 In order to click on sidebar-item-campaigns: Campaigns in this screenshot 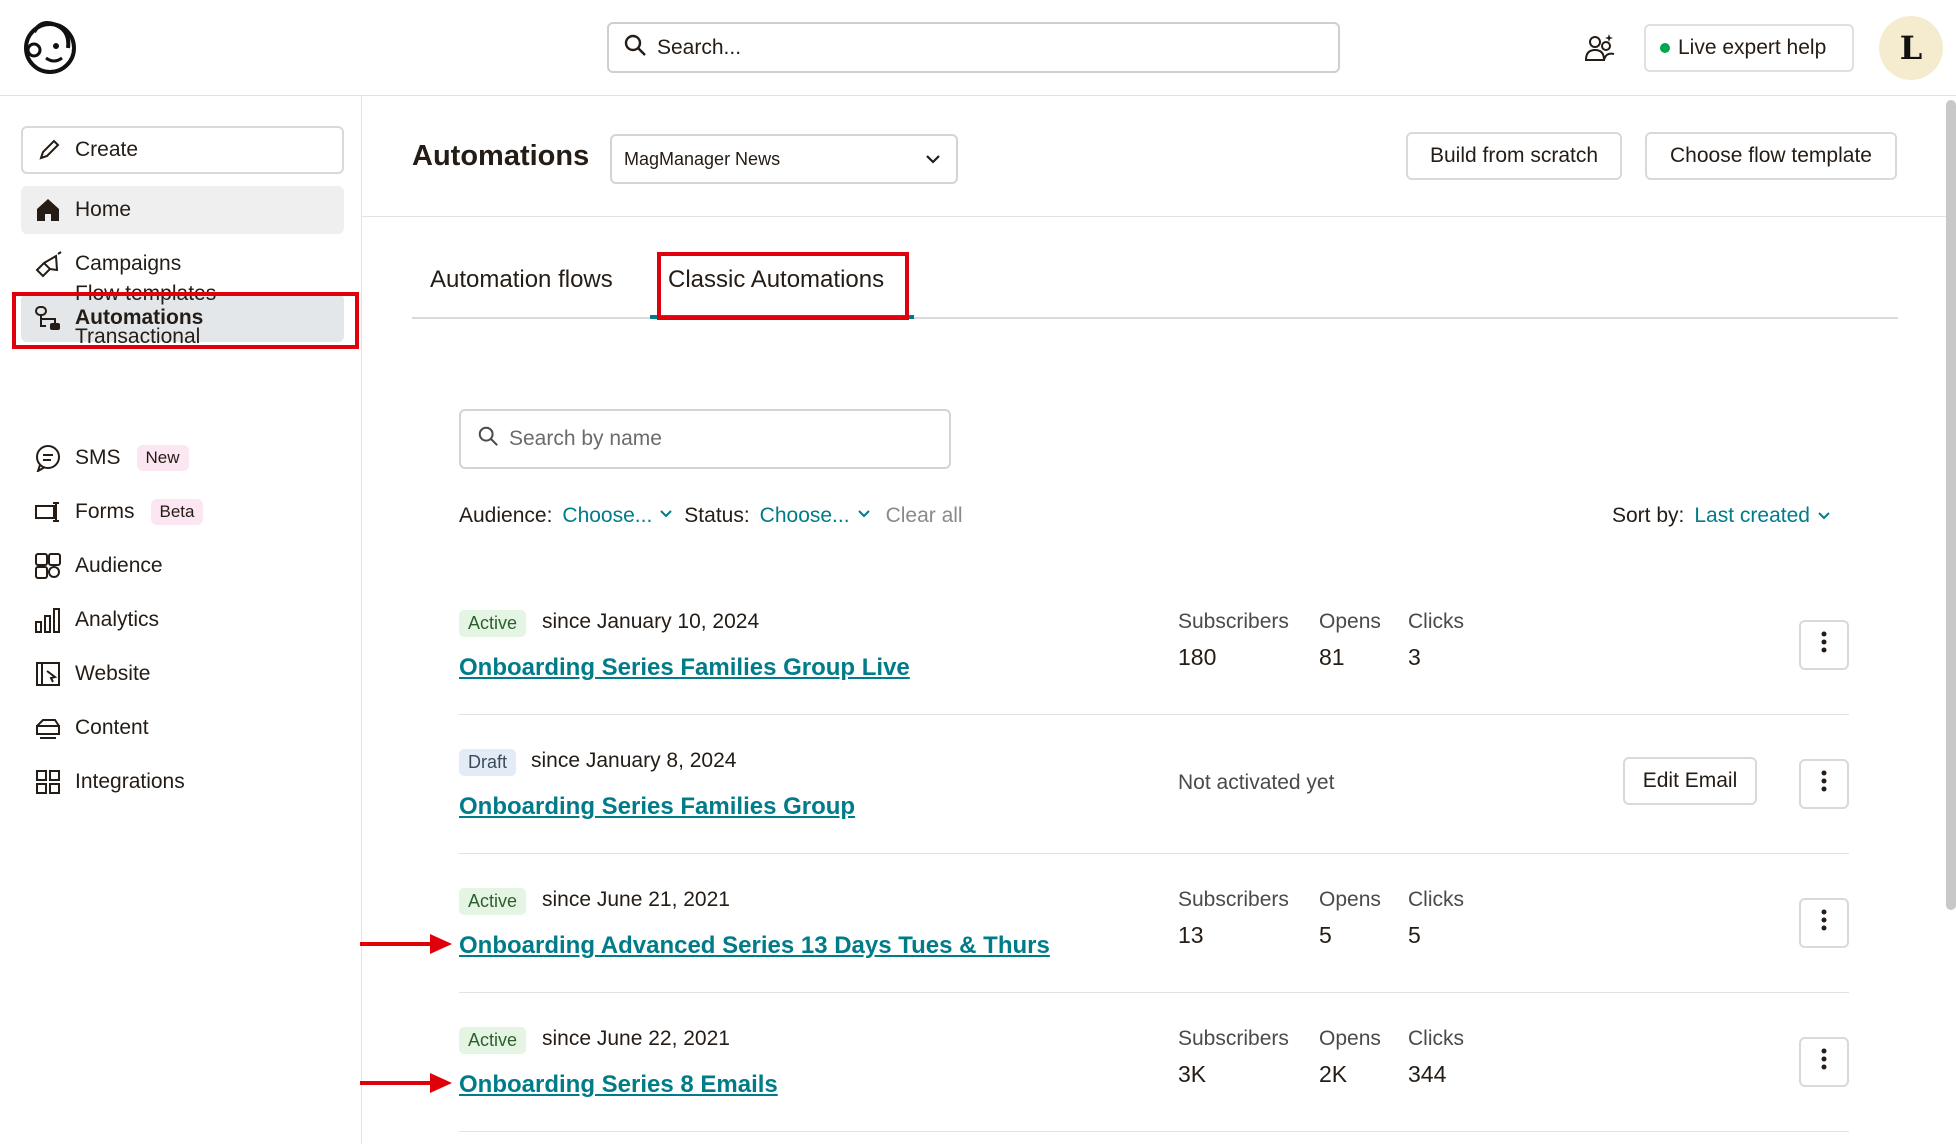, I will do `click(182, 264)`.